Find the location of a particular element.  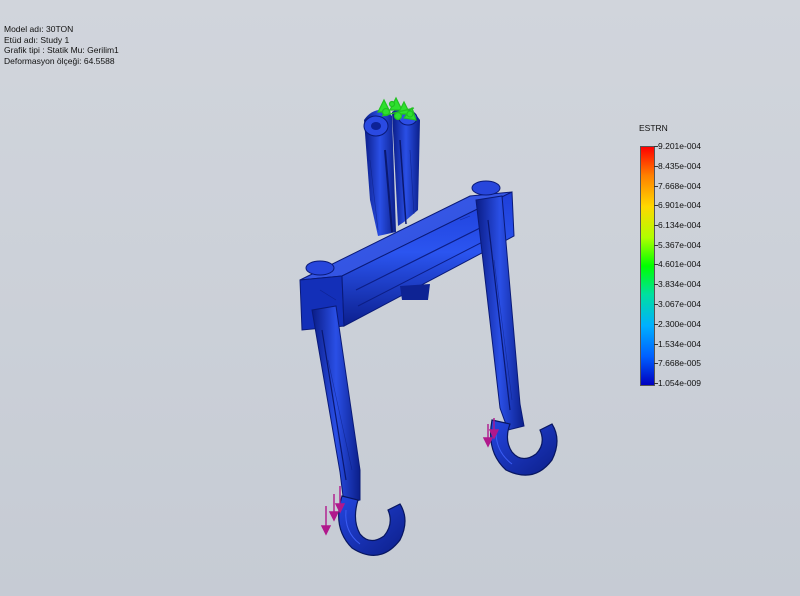

legend-label: 3.834e-004 is located at coordinates (680, 284).